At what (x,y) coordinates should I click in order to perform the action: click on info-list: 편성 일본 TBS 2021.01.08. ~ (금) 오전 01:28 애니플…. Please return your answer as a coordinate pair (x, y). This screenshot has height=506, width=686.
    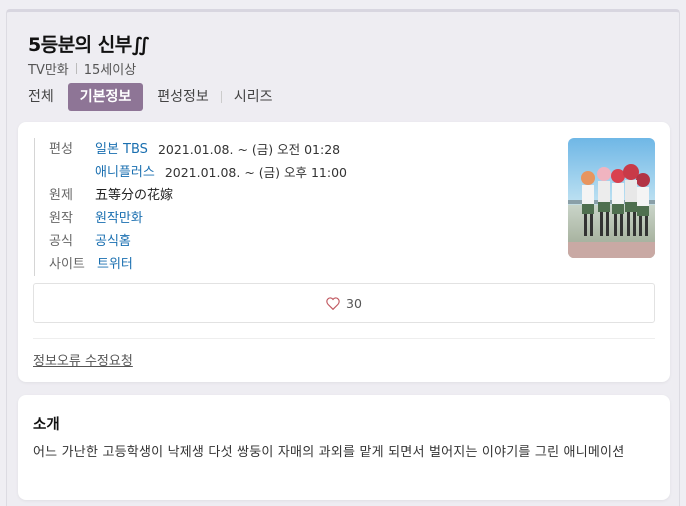
    Looking at the image, I should click on (190, 207).